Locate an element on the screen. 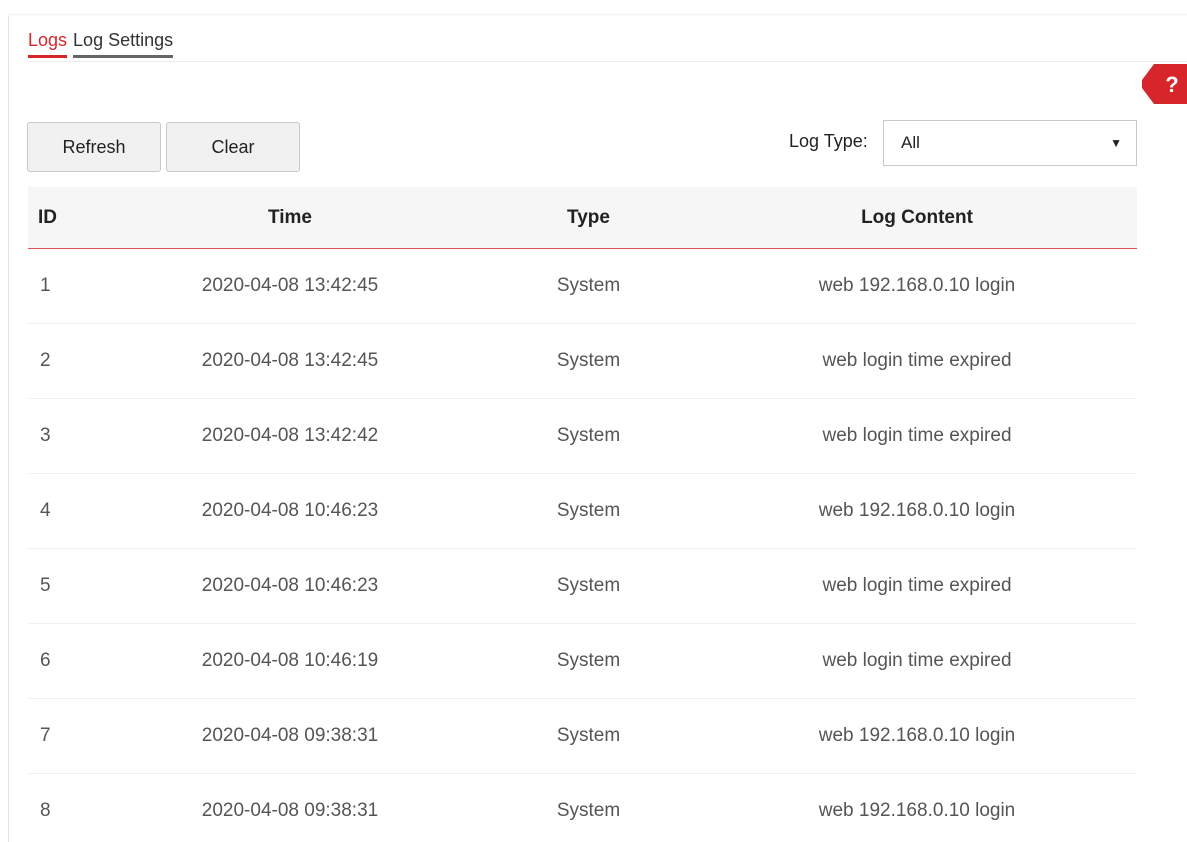 This screenshot has width=1187, height=842. tab-bar: Logs Log Settings is located at coordinates (101, 44).